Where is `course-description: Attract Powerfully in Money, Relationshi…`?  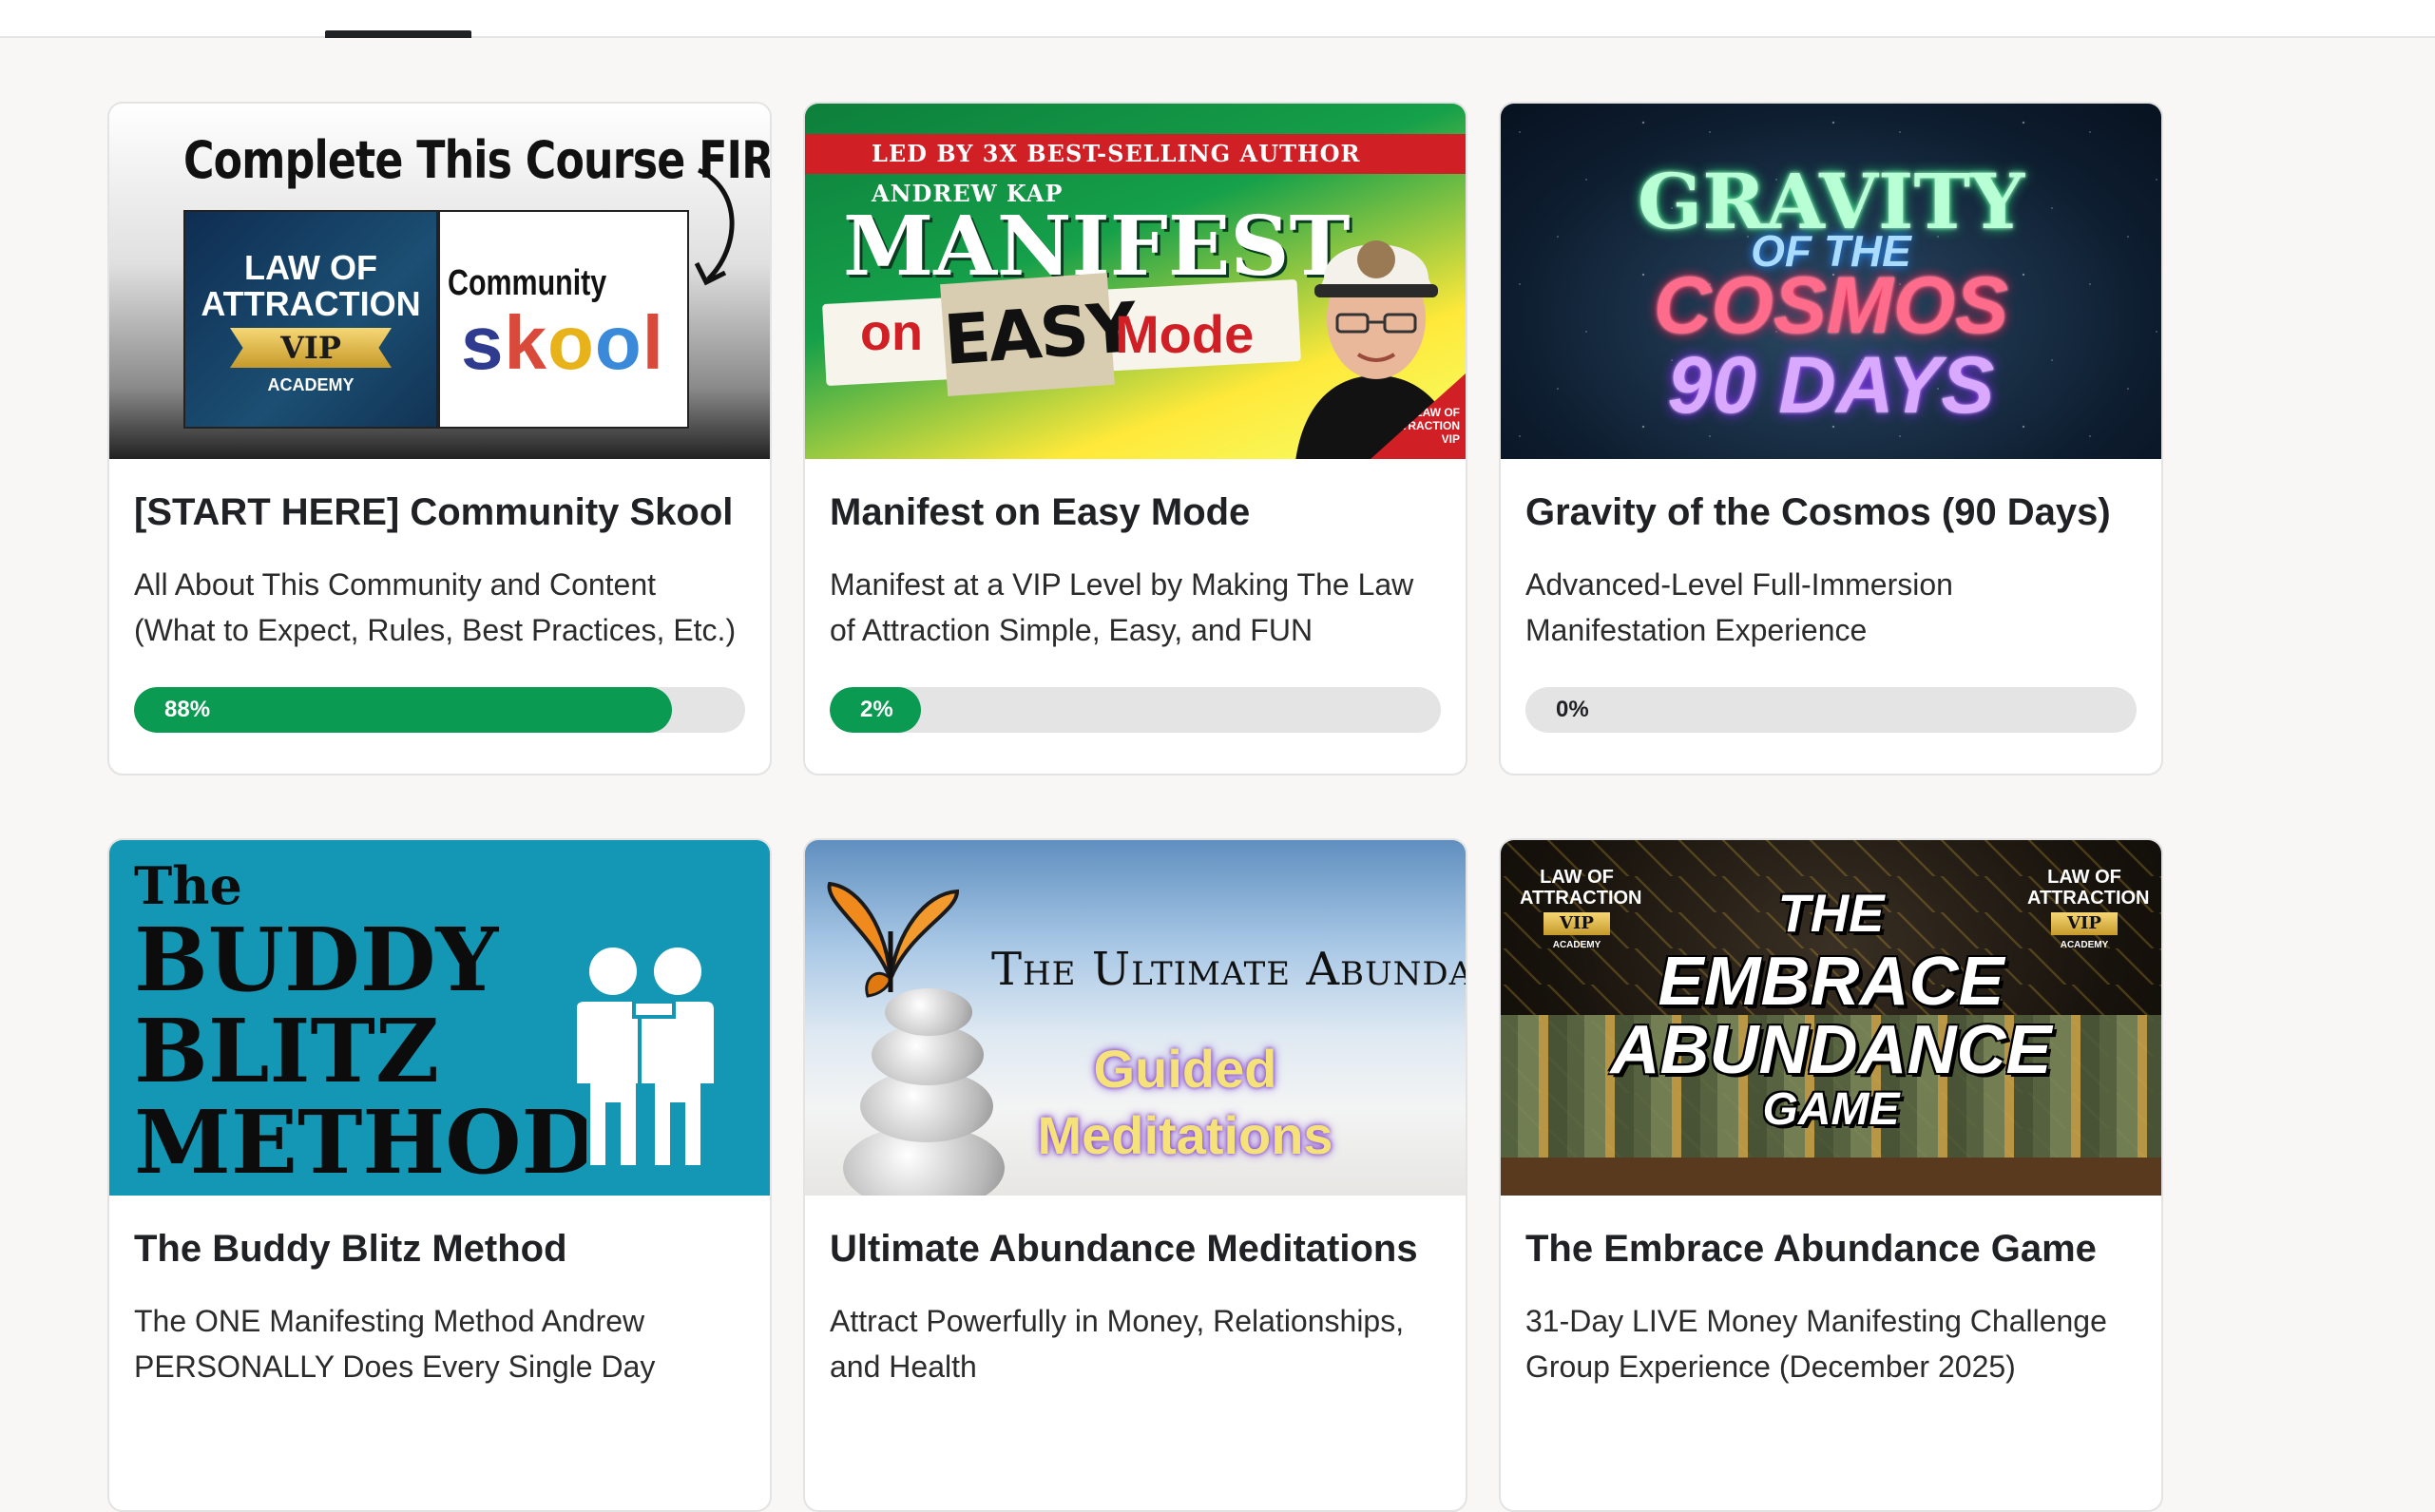
course-description: Attract Powerfully in Money, Relationshi… is located at coordinates (1117, 1344).